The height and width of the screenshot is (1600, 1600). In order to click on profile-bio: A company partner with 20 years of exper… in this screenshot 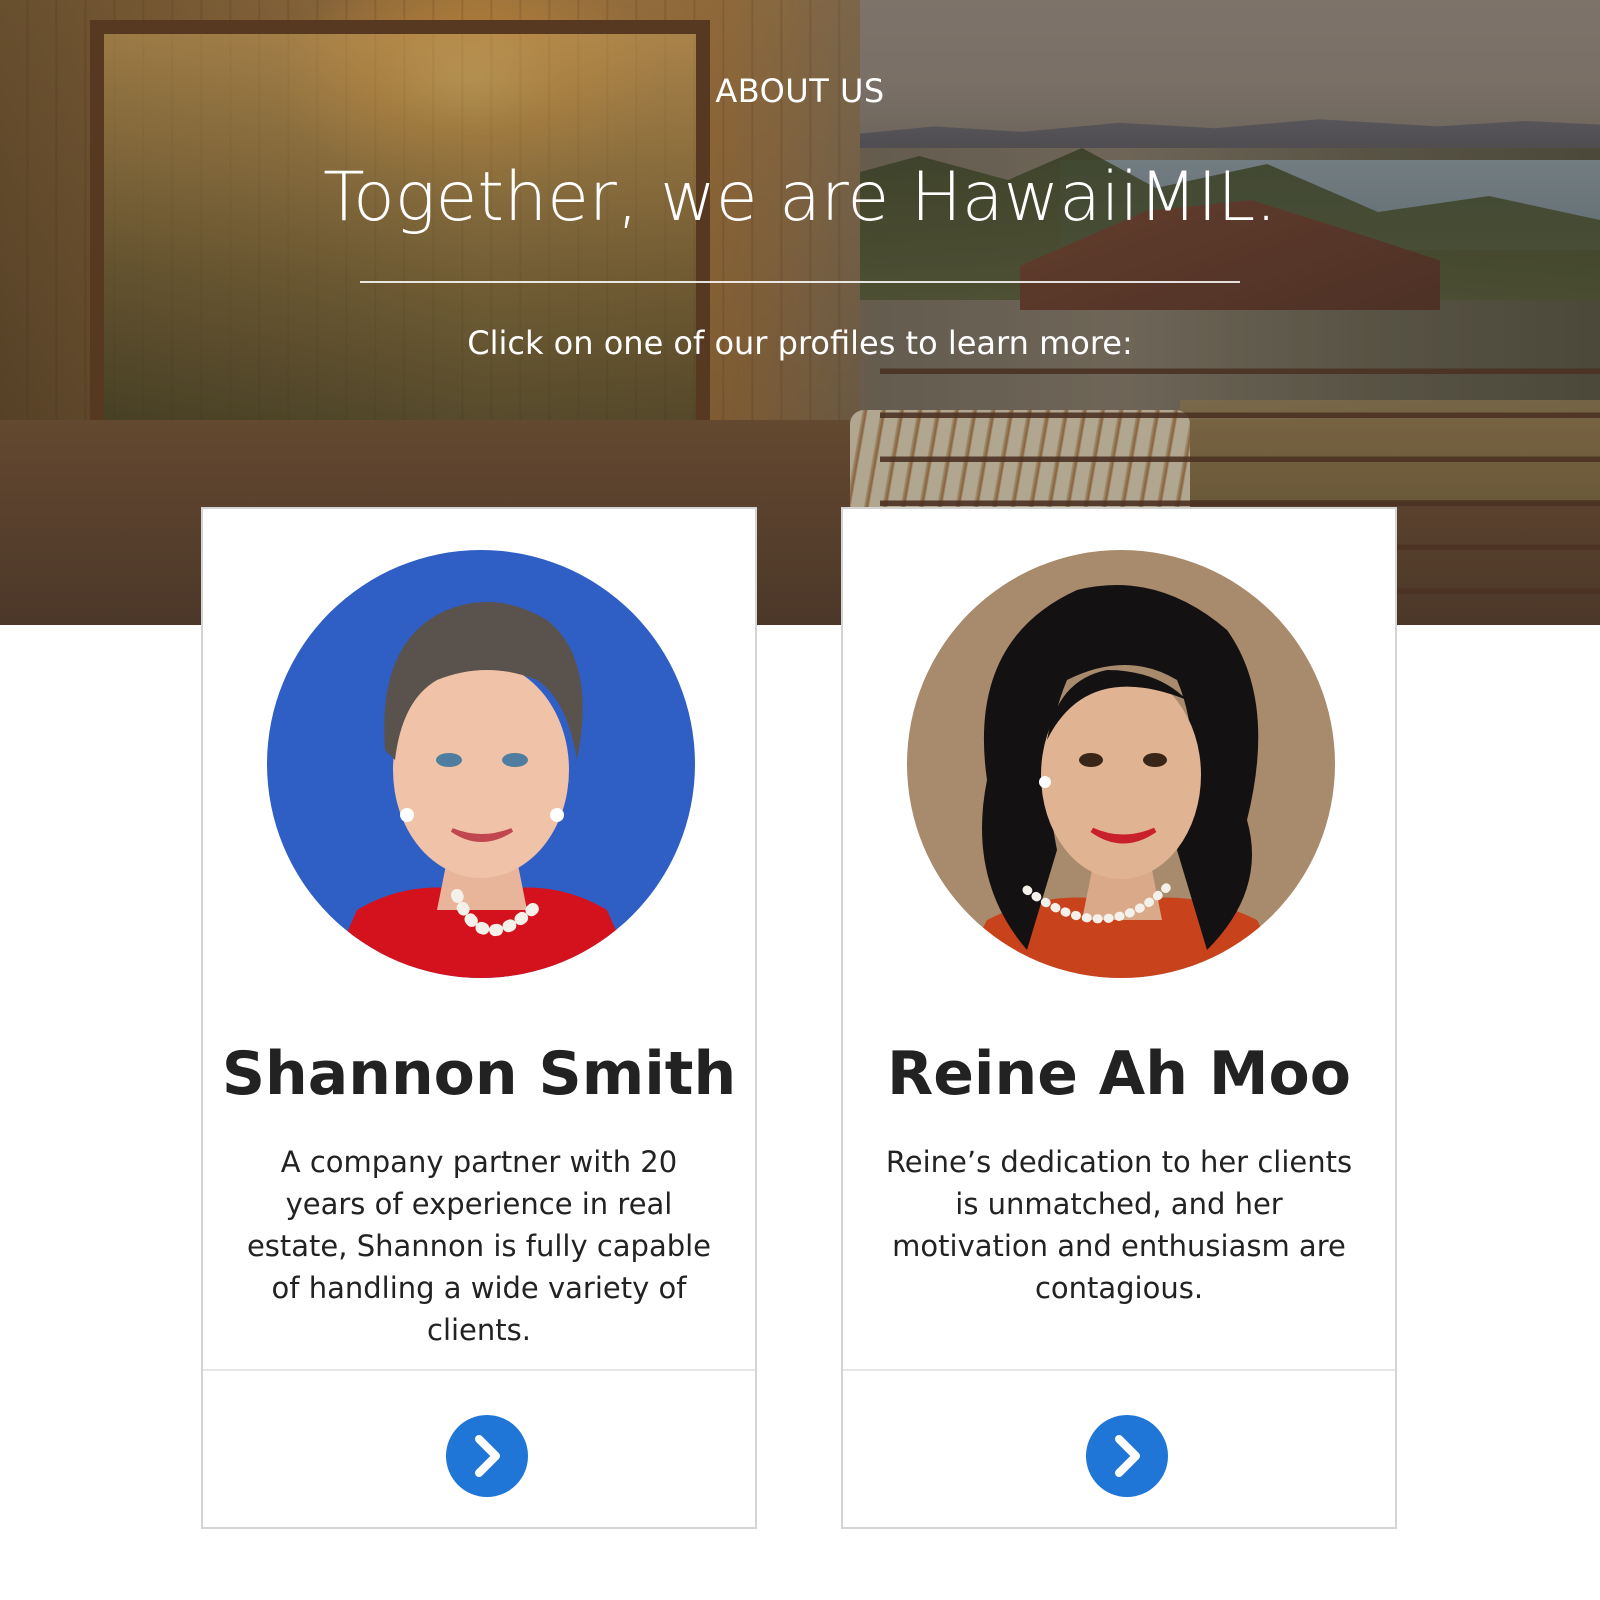, I will do `click(479, 1246)`.